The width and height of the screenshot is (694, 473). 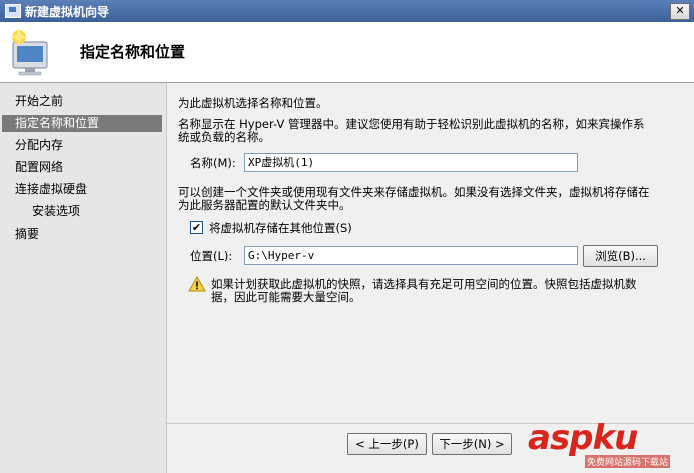 I want to click on nav-item-before-you-begin: 开始之前, so click(x=82, y=101).